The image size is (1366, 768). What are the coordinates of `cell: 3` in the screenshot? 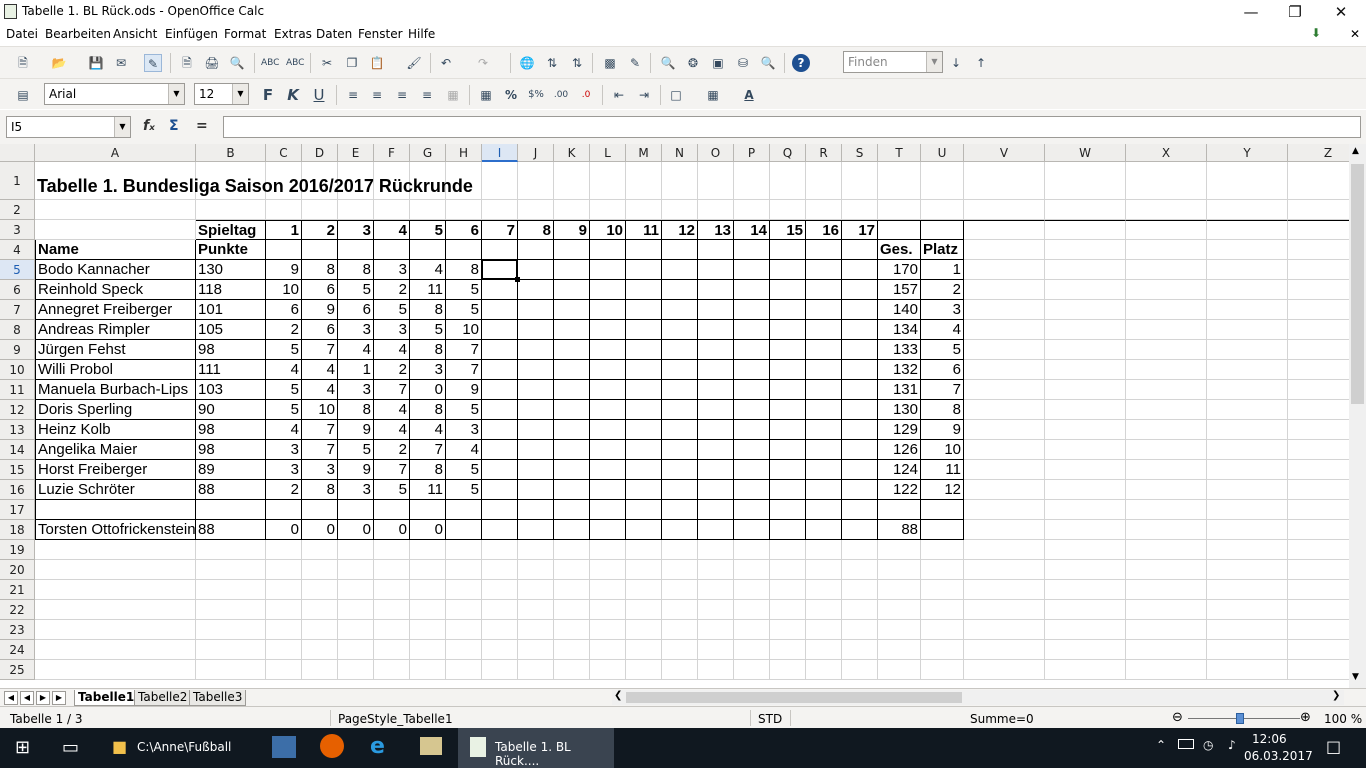 It's located at (284, 450).